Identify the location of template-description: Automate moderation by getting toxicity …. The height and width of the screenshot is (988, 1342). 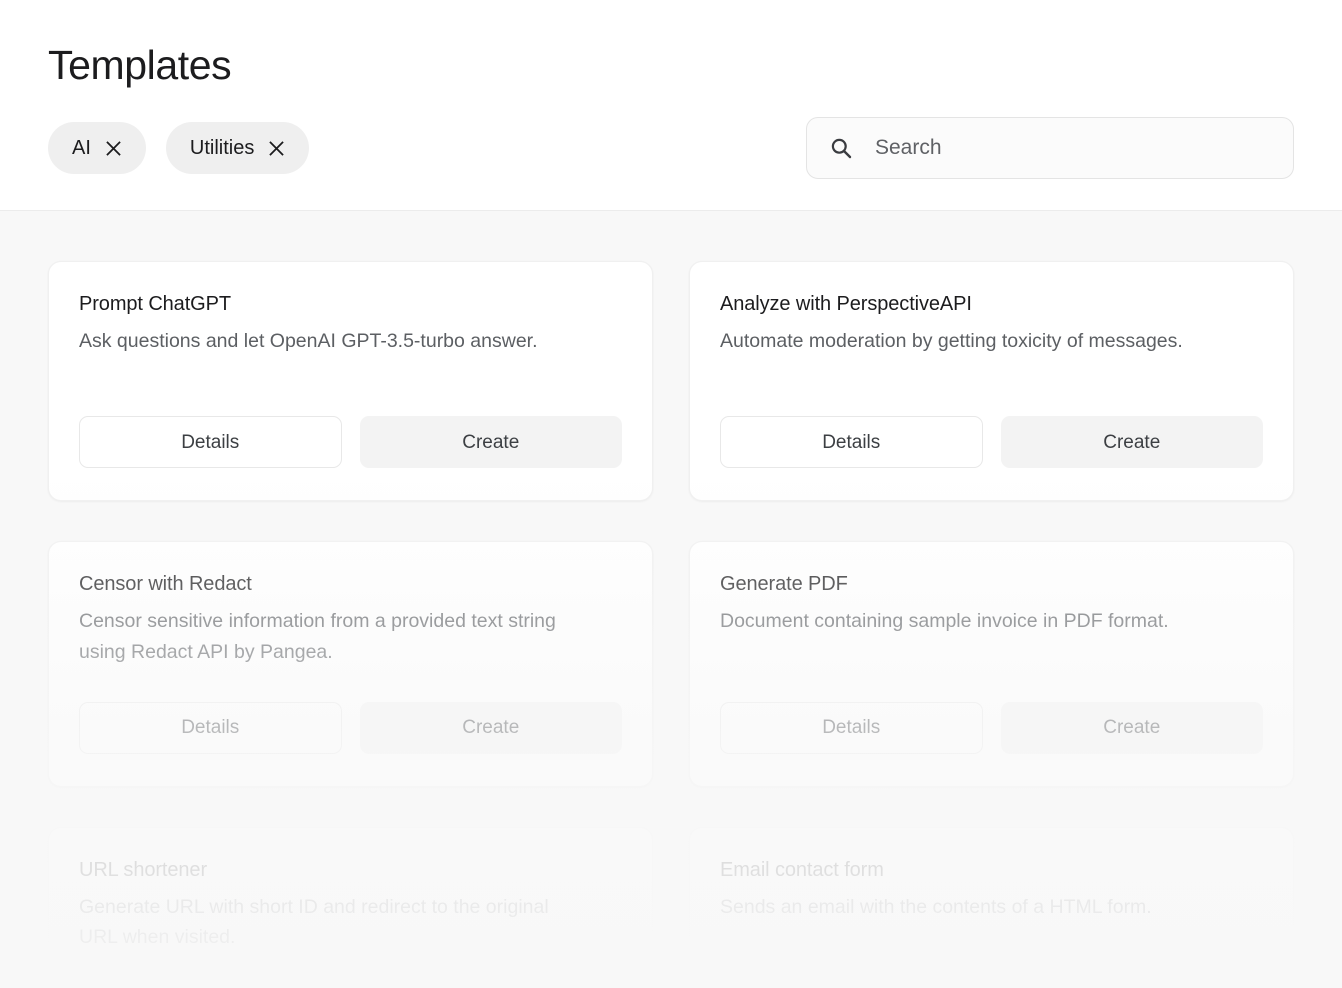
(951, 341).